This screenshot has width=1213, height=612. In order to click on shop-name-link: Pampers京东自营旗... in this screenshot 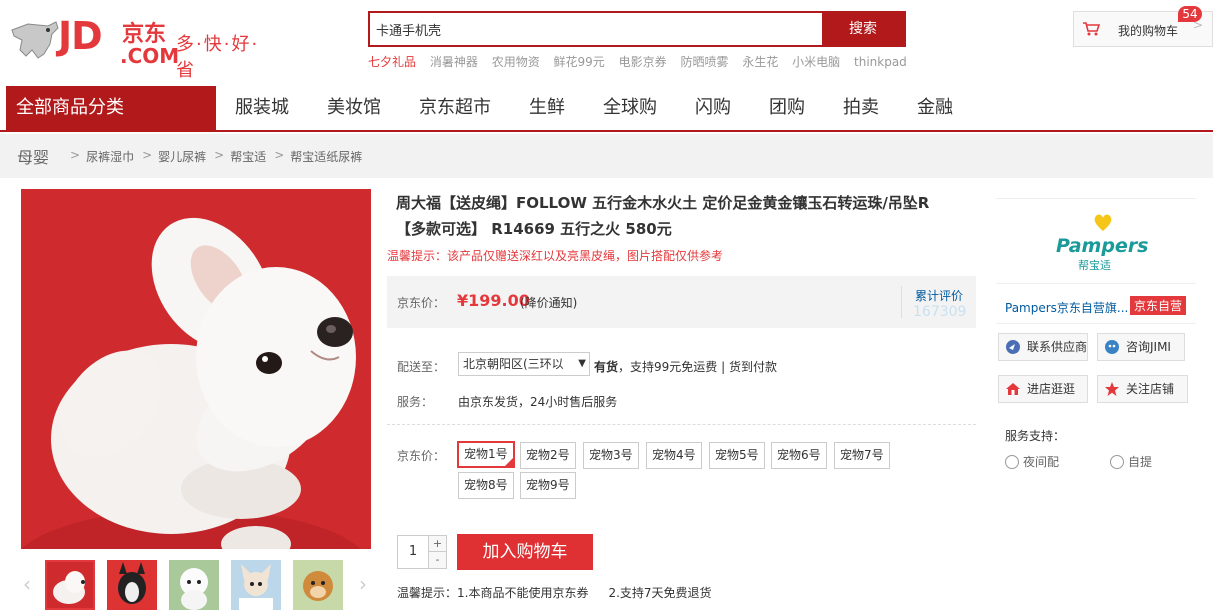, I will do `click(1066, 307)`.